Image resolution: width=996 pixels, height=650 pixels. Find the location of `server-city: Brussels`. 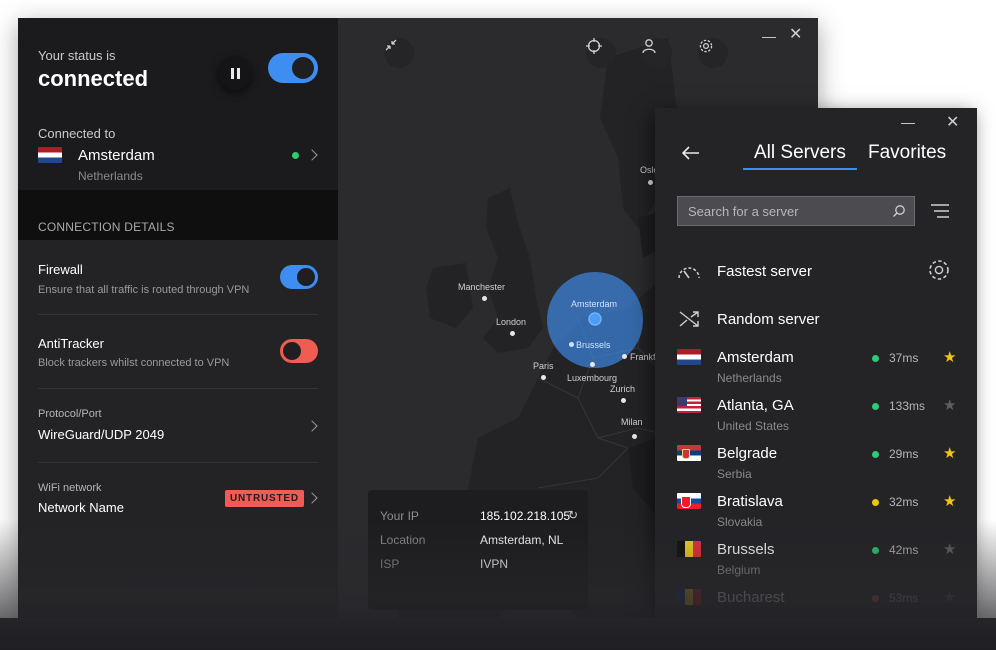

server-city: Brussels is located at coordinates (746, 549).